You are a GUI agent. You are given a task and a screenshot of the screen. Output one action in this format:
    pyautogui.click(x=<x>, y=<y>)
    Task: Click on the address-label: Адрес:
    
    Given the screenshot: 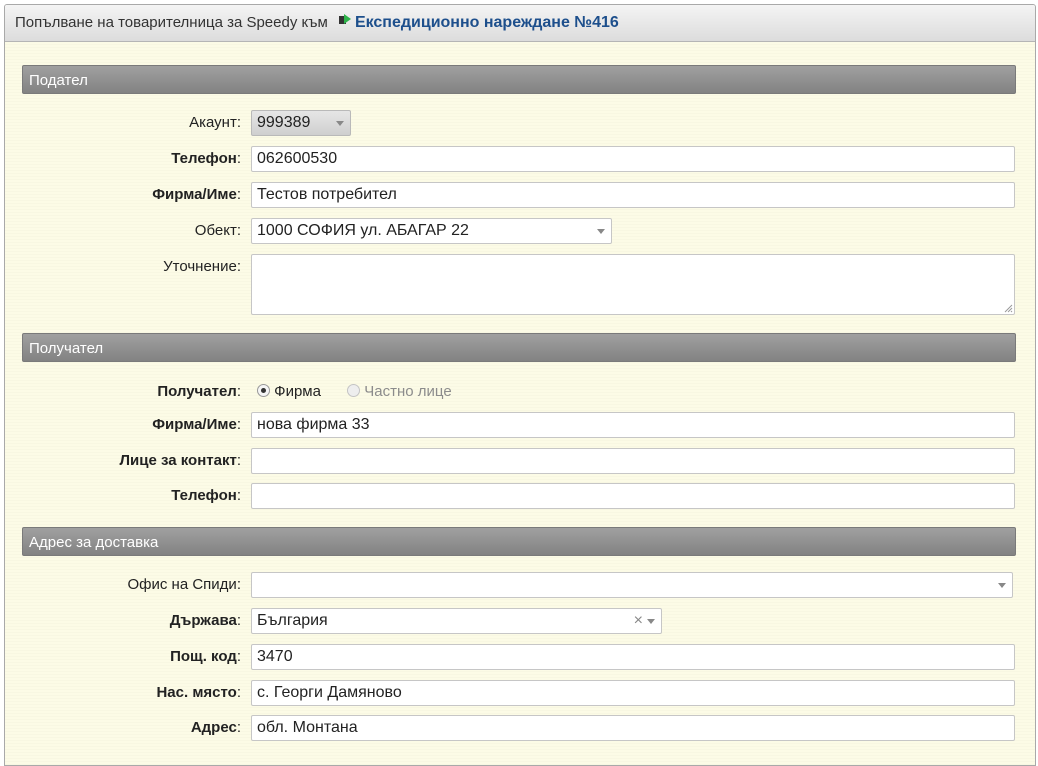 What is the action you would take?
    pyautogui.click(x=215, y=727)
    